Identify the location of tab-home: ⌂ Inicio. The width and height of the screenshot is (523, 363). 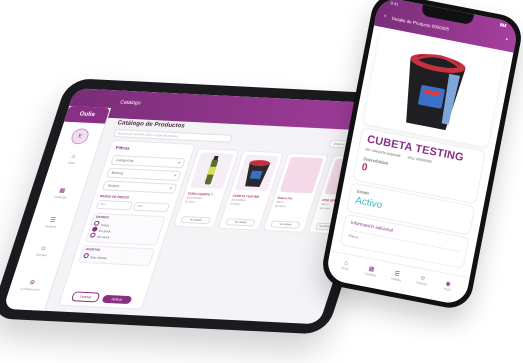
(345, 265).